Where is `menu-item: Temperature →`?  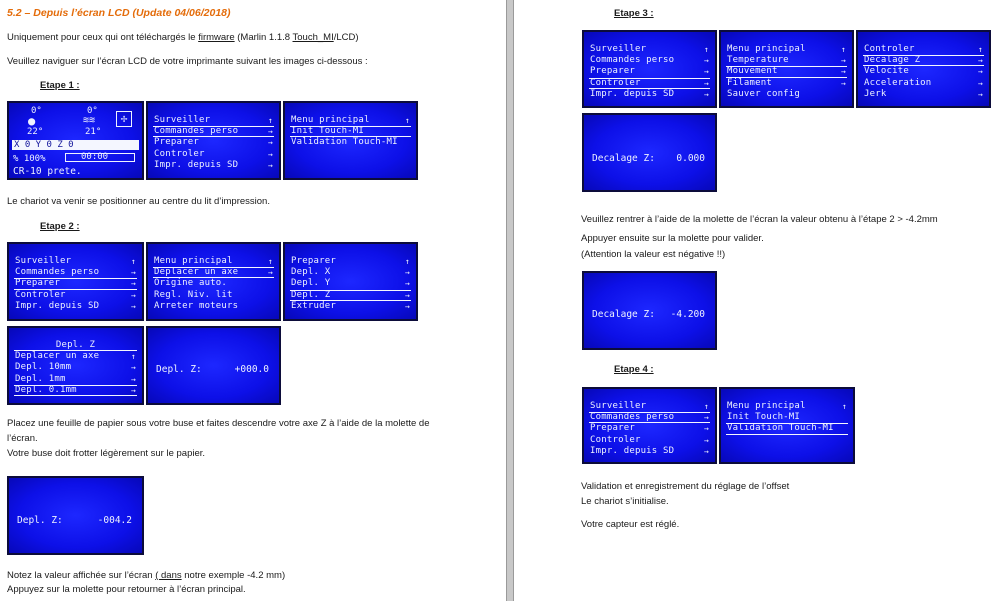 menu-item: Temperature → is located at coordinates (786, 60).